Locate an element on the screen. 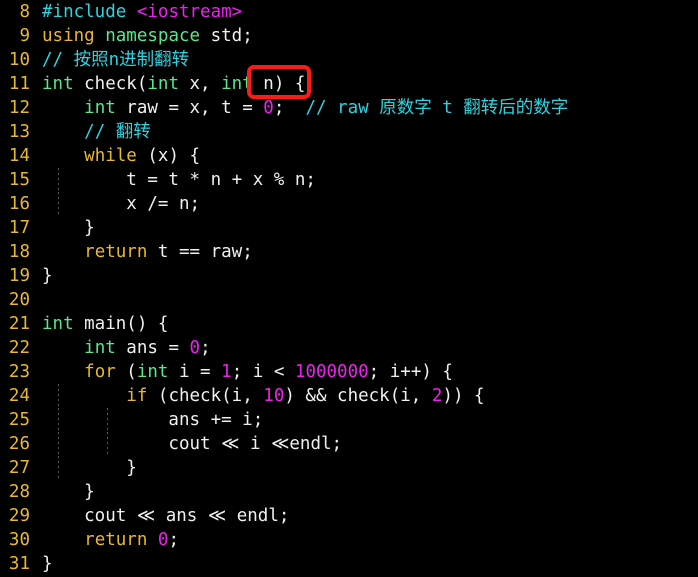  line-number: 21 is located at coordinates (19, 324).